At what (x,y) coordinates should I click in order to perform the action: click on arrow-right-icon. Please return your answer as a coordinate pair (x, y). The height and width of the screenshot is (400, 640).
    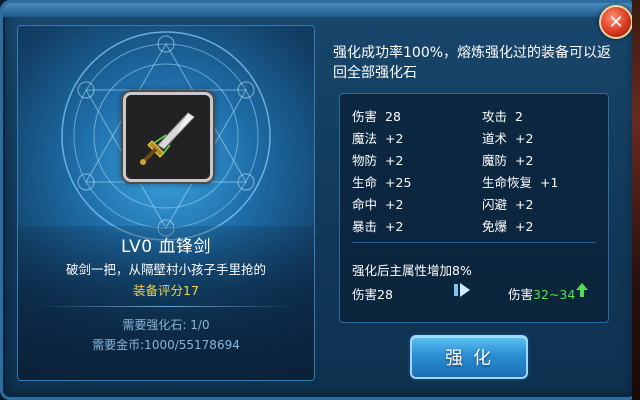
    Looking at the image, I should click on (462, 290).